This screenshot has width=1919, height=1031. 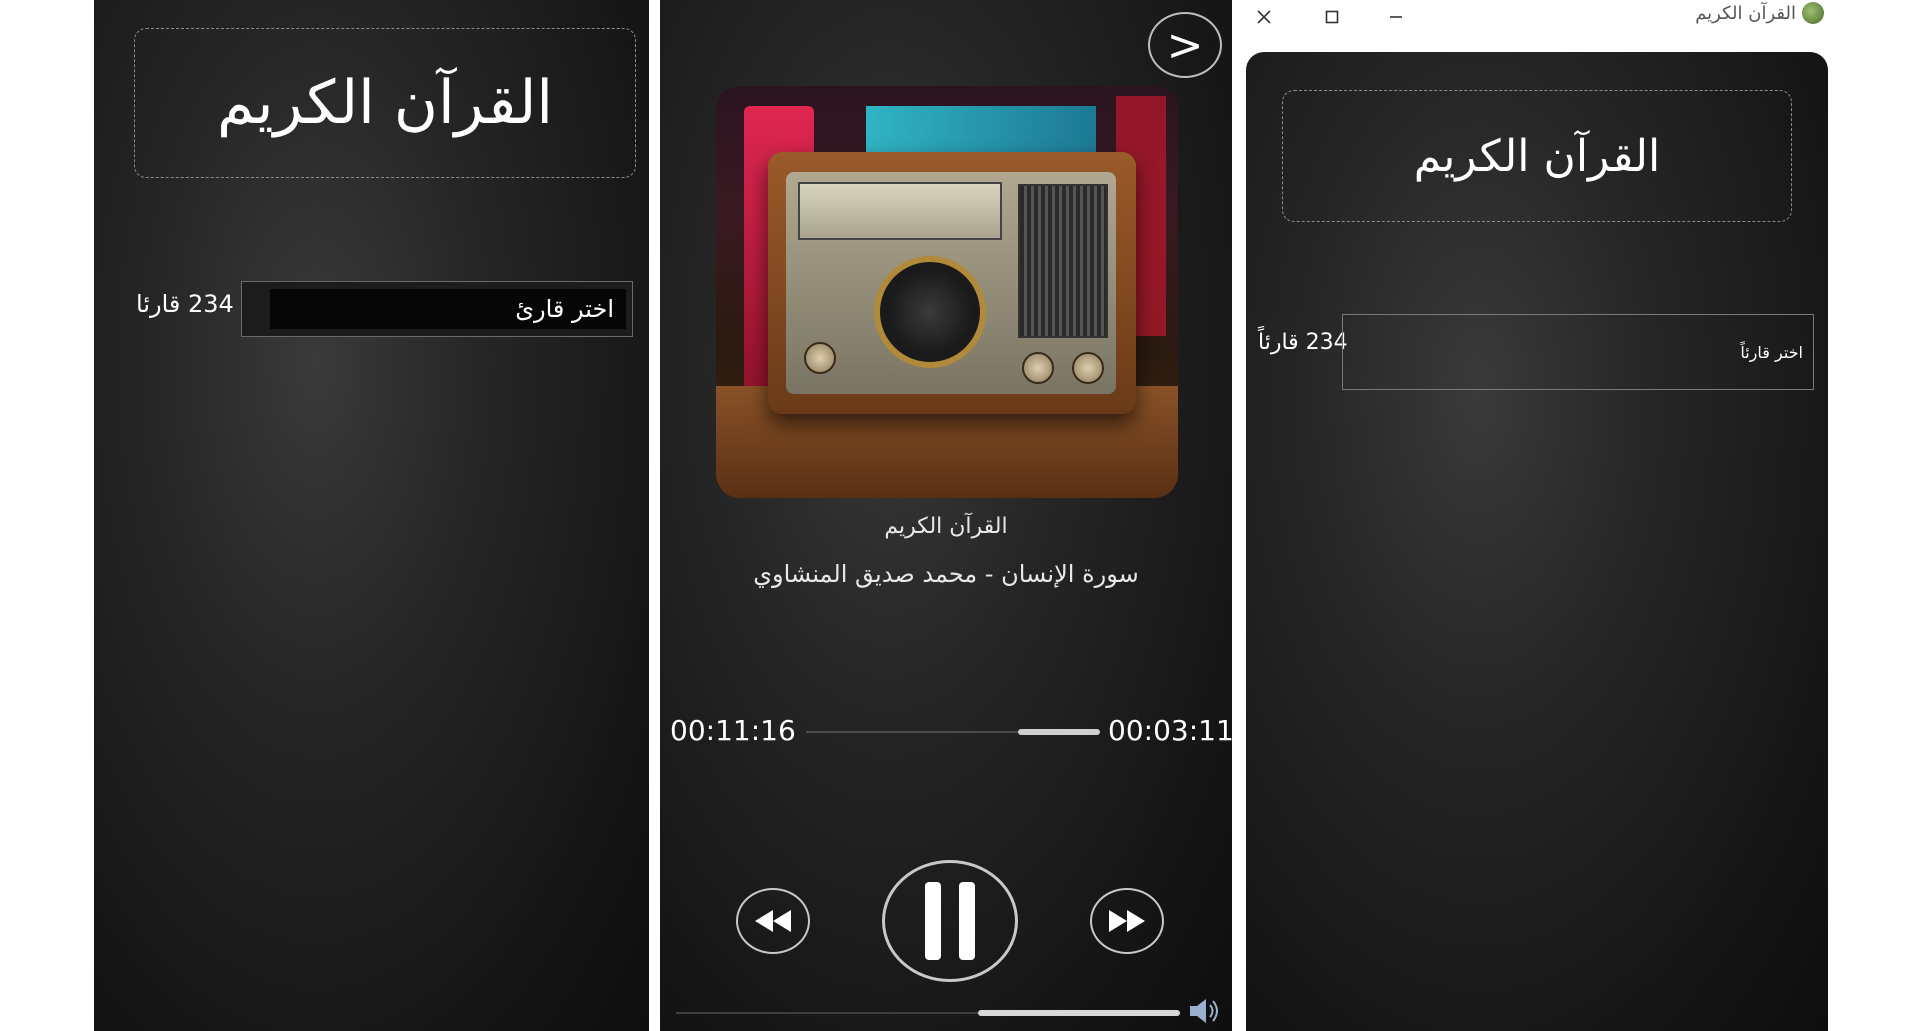 I want to click on reciter-count-label: 234 قارئاً, so click(x=1303, y=342).